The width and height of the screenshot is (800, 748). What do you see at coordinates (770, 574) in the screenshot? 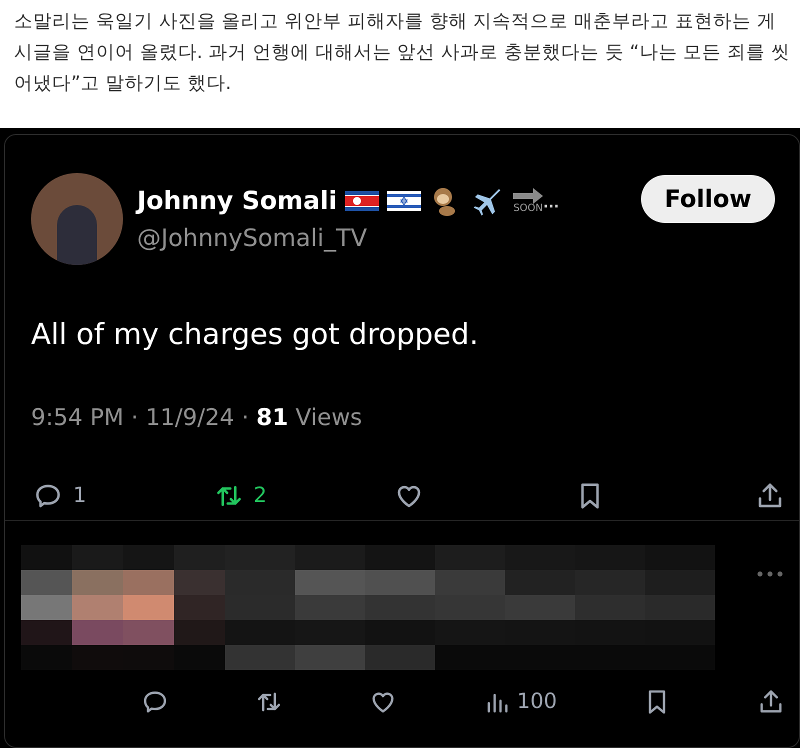
I see `more-options-icon` at bounding box center [770, 574].